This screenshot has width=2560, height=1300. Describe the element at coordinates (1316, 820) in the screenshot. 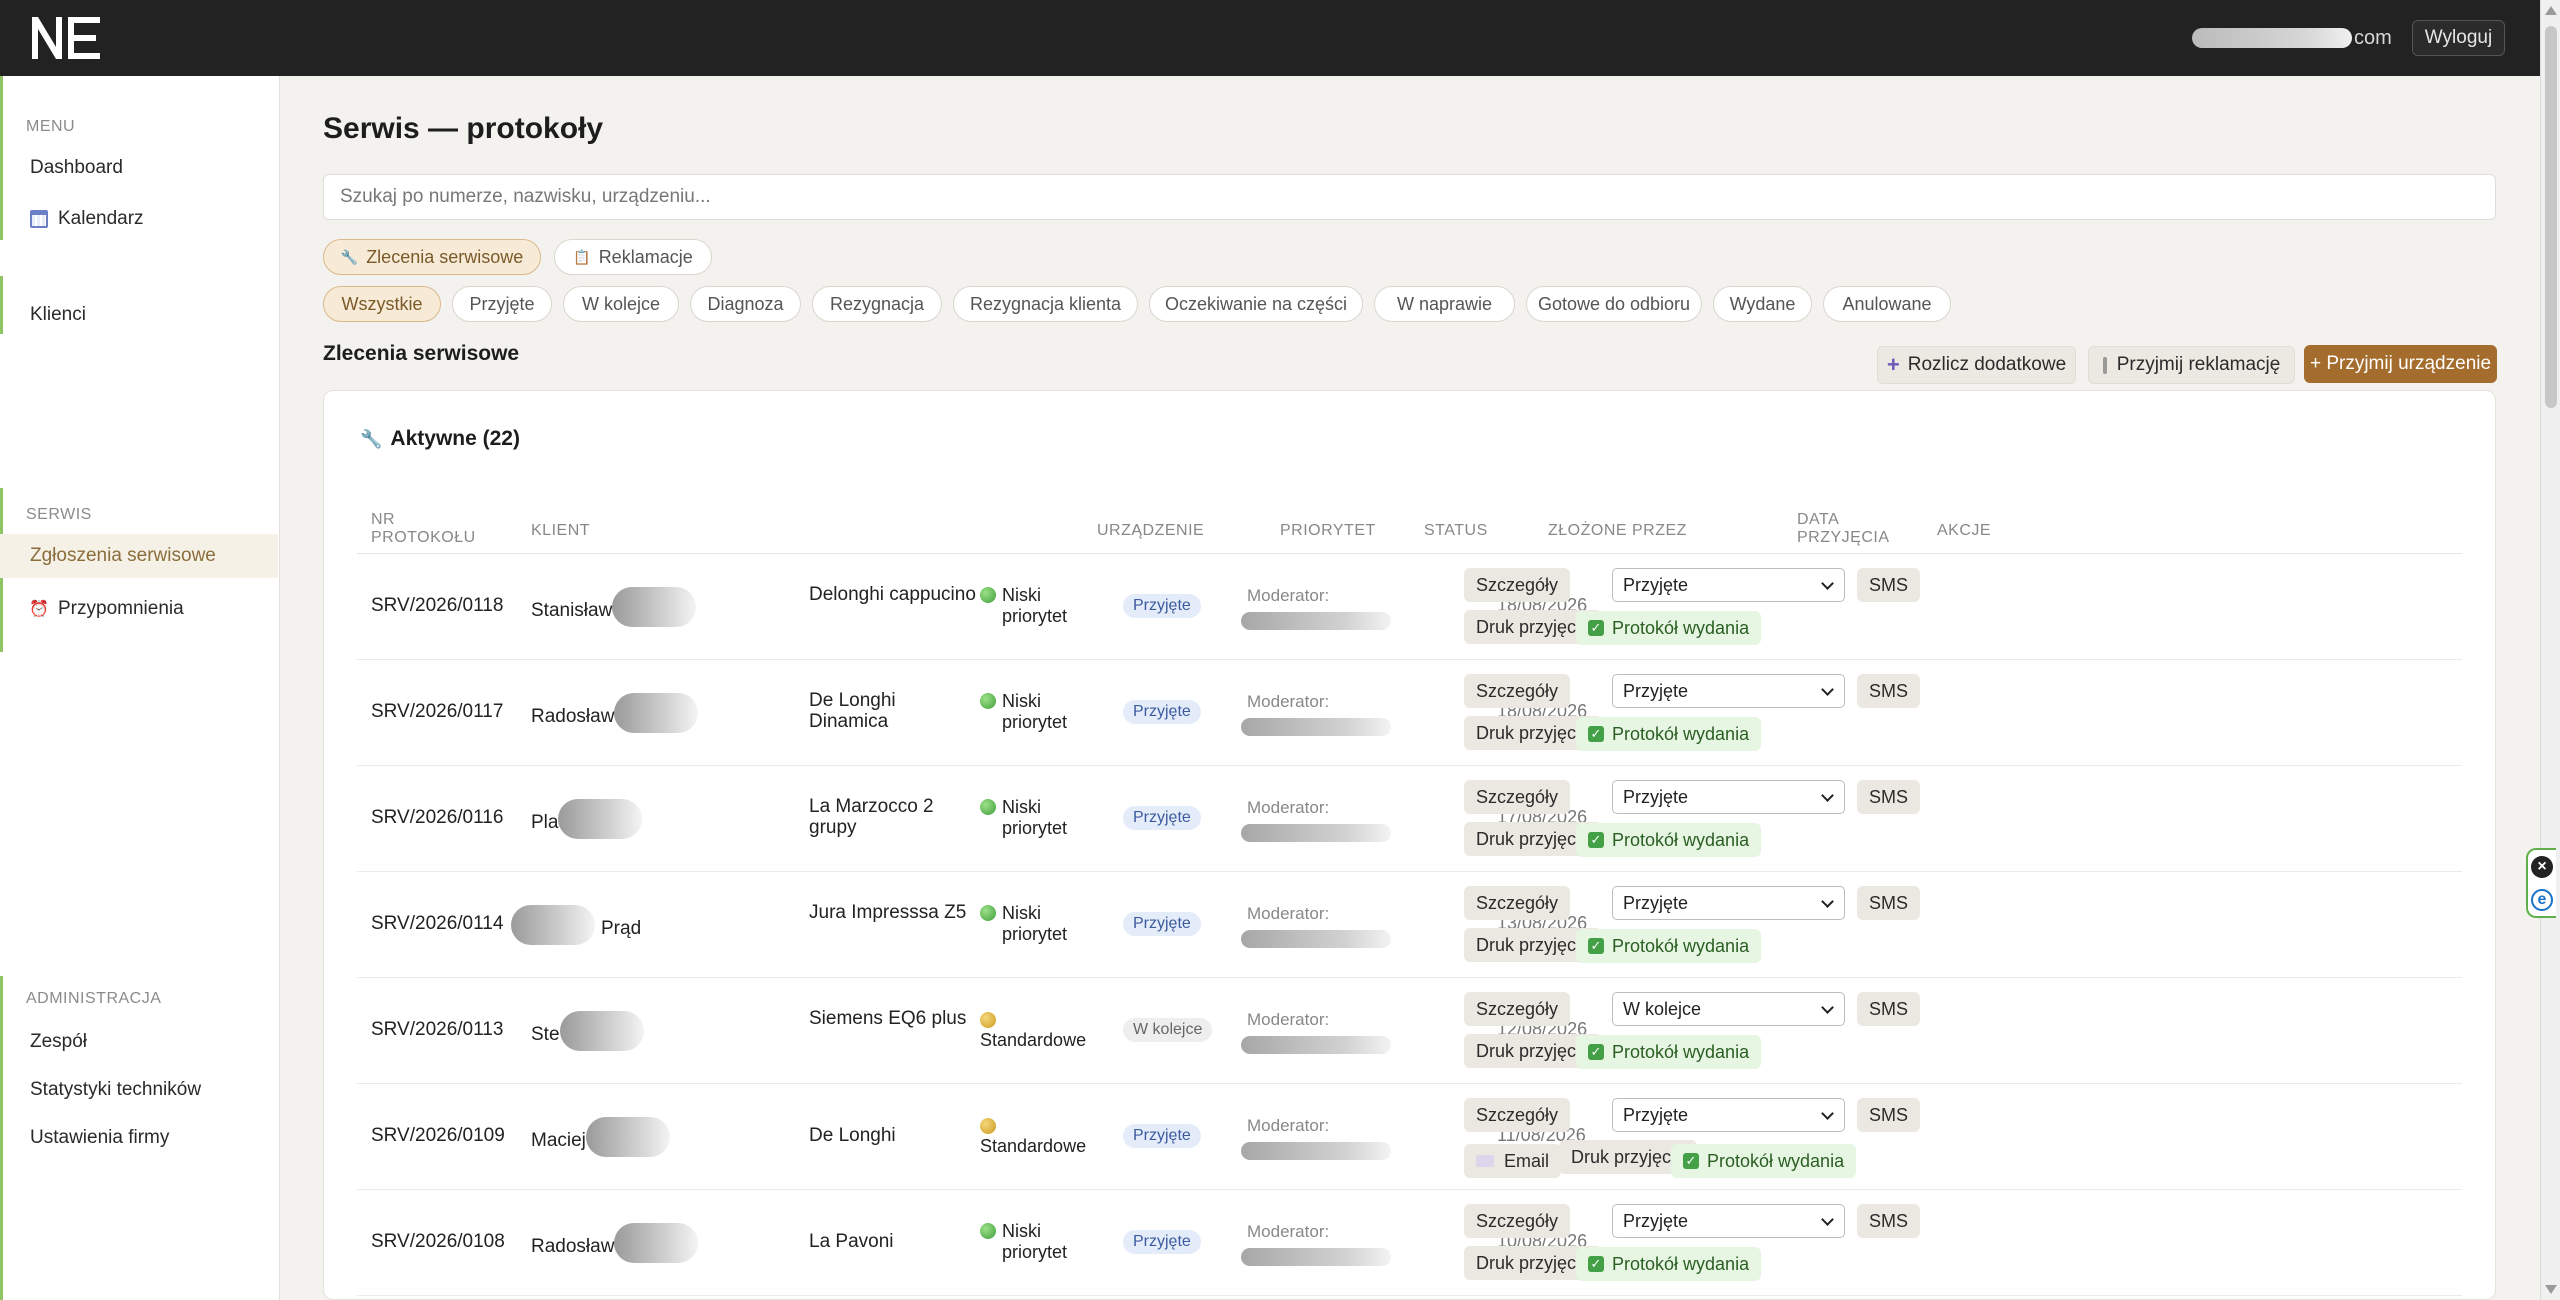

I see `created-by: Moderator:` at that location.